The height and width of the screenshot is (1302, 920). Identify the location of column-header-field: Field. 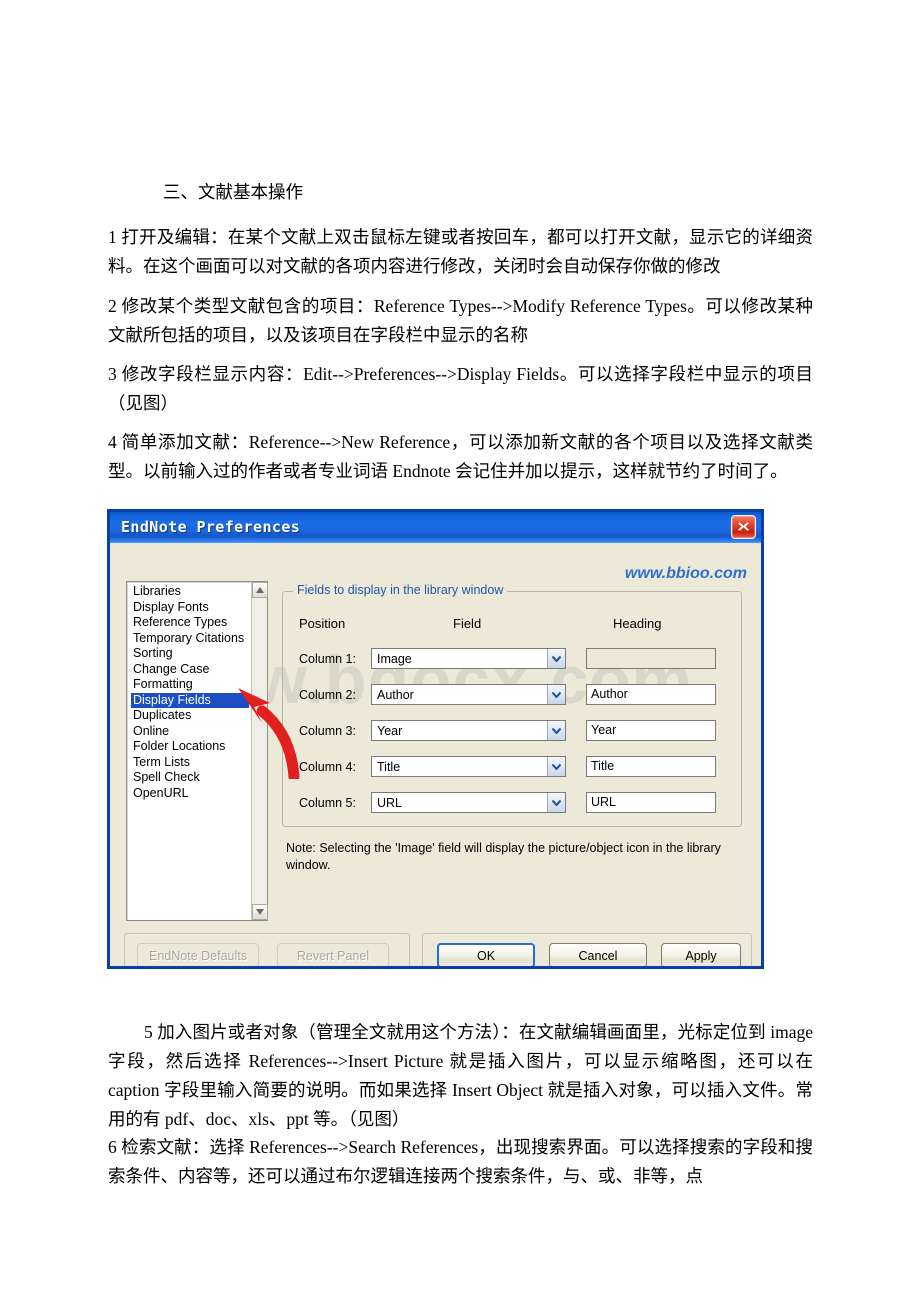
(467, 623).